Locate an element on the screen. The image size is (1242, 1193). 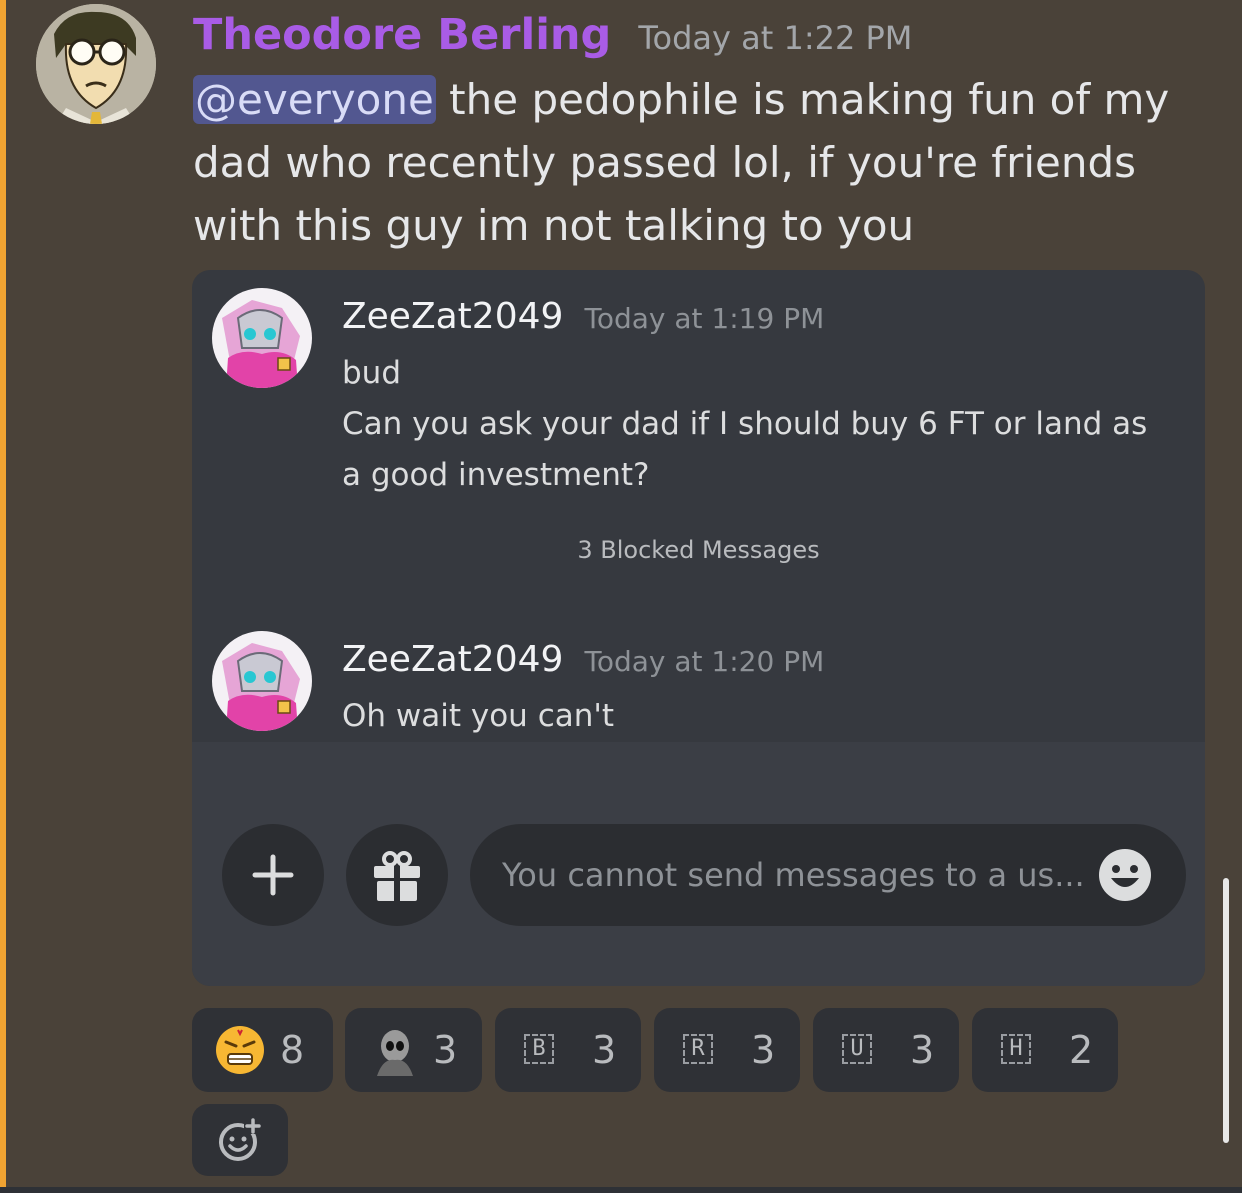
embed-timestamp: Today at 1:20 PM is located at coordinates (704, 661).